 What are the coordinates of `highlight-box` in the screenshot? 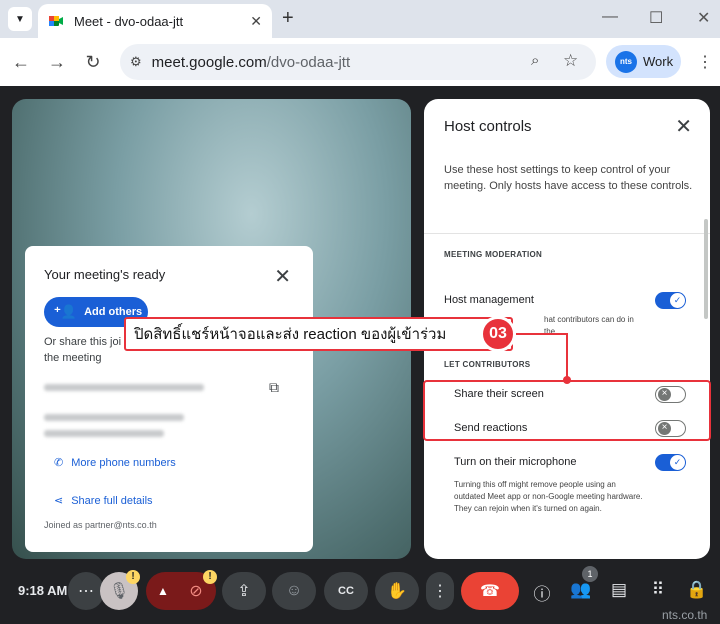 It's located at (567, 410).